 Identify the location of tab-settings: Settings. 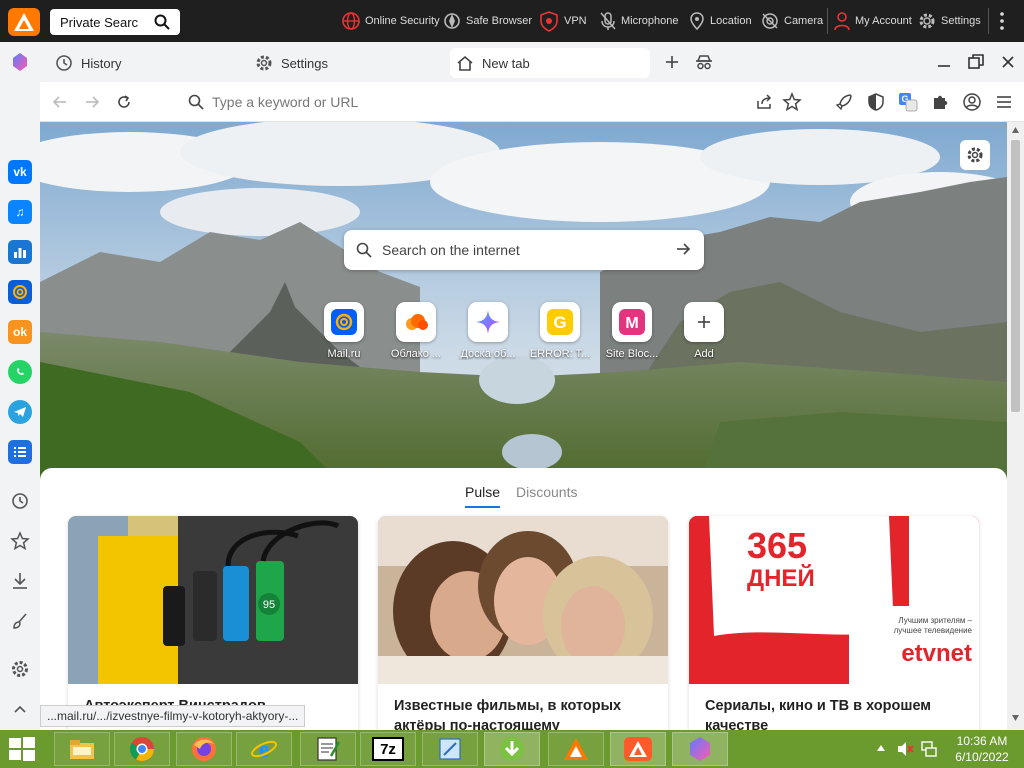
(291, 63).